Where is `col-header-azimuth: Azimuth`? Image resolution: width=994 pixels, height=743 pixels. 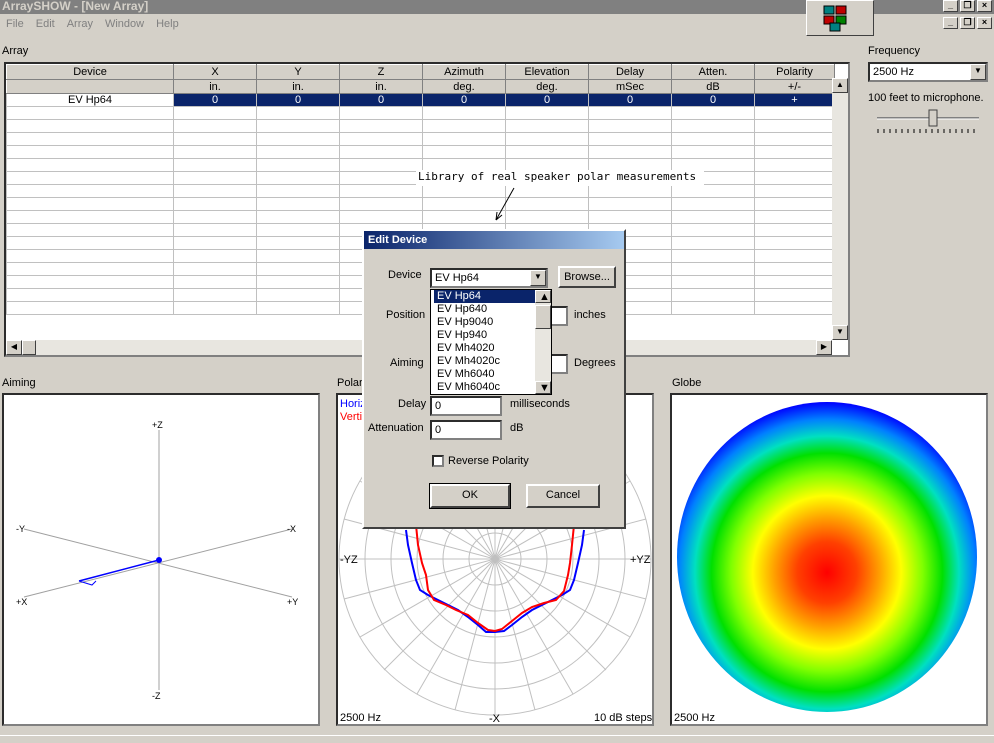
col-header-azimuth: Azimuth is located at coordinates (464, 72).